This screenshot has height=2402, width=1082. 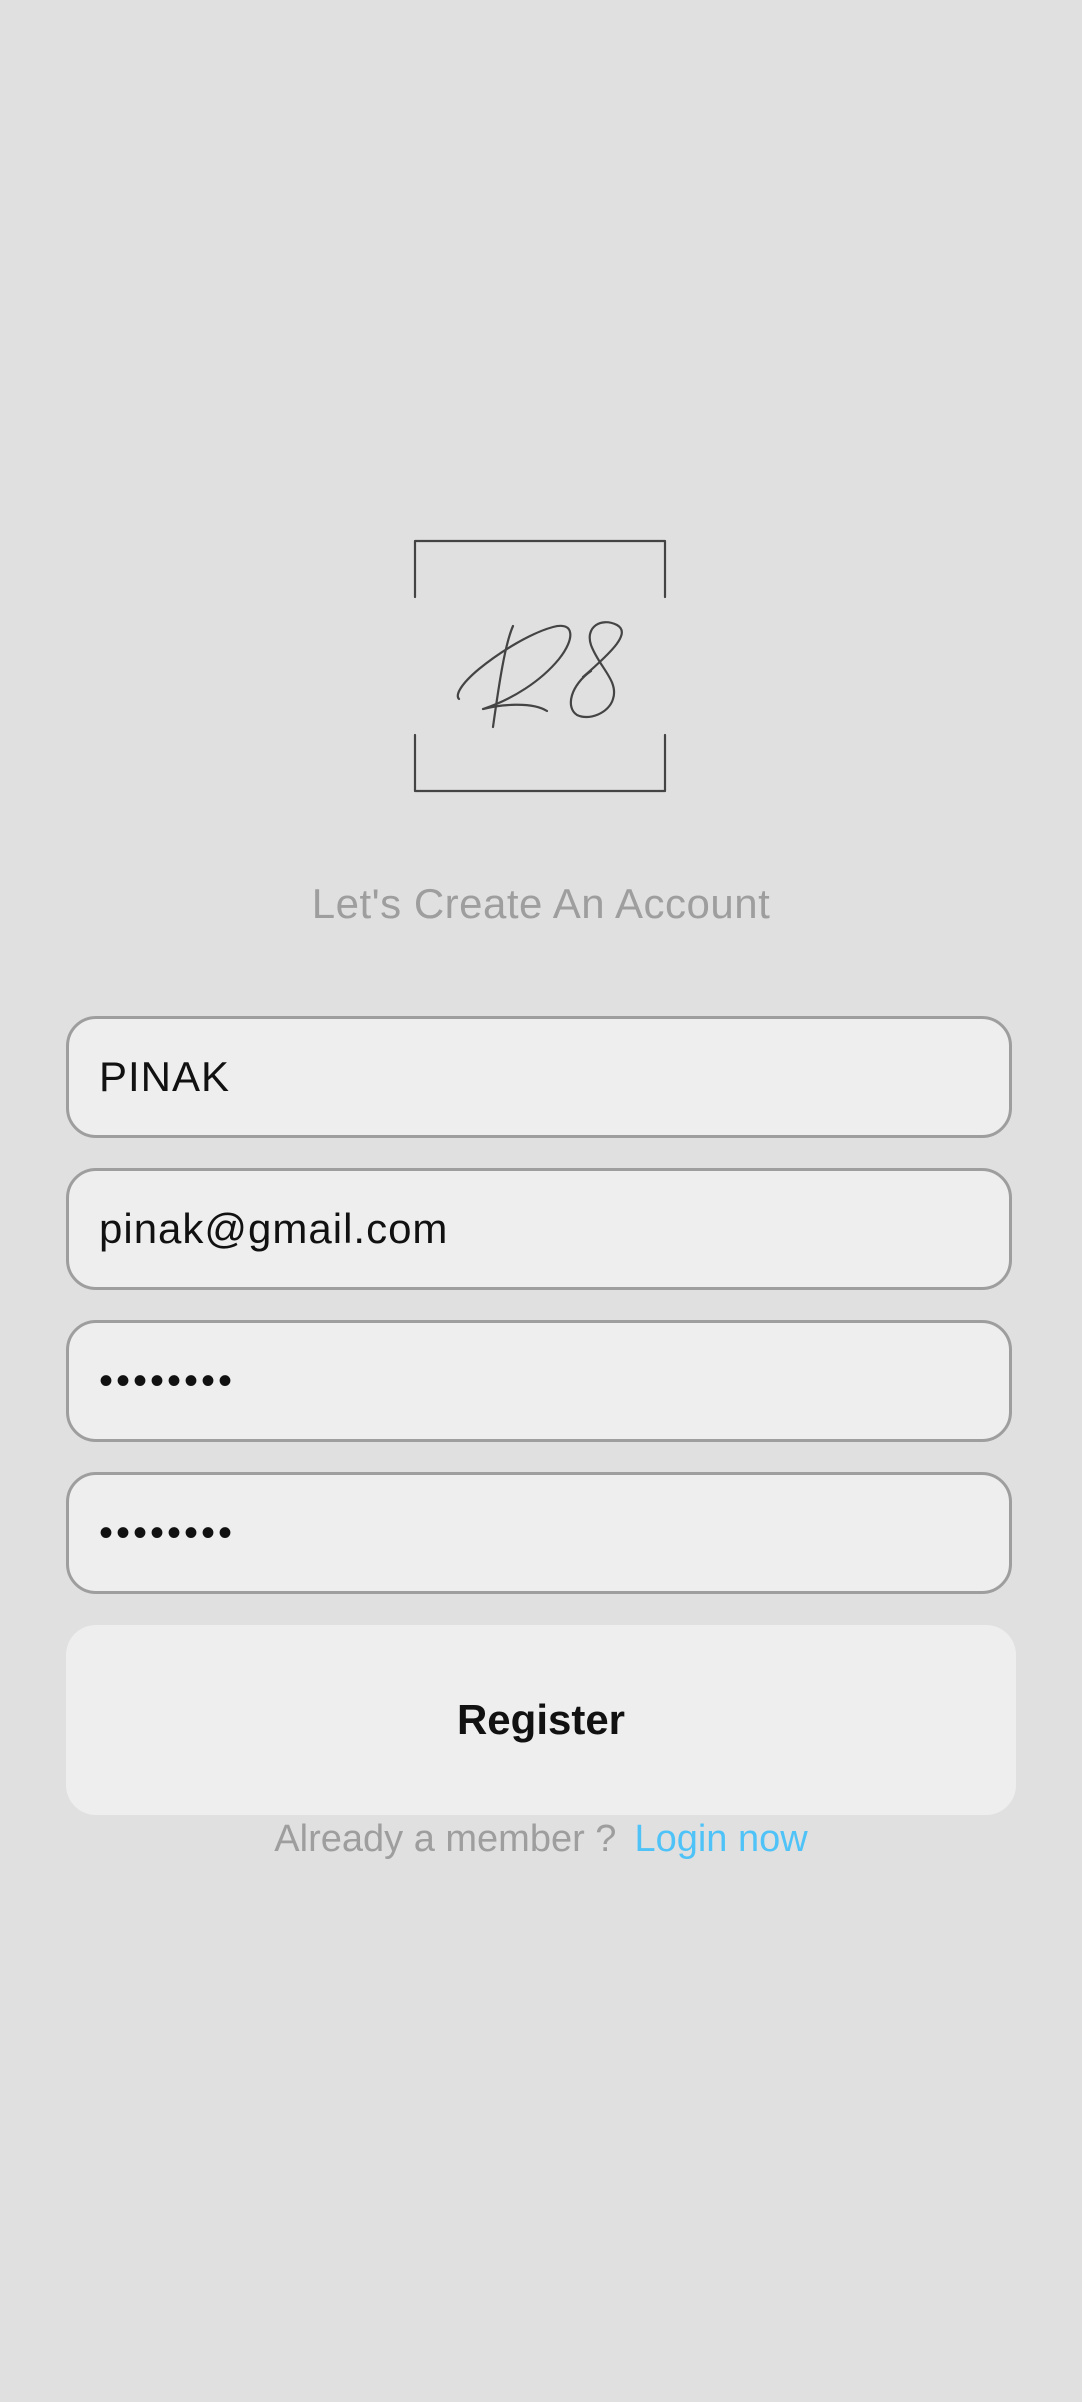 What do you see at coordinates (541, 1720) in the screenshot?
I see `register-button: Register` at bounding box center [541, 1720].